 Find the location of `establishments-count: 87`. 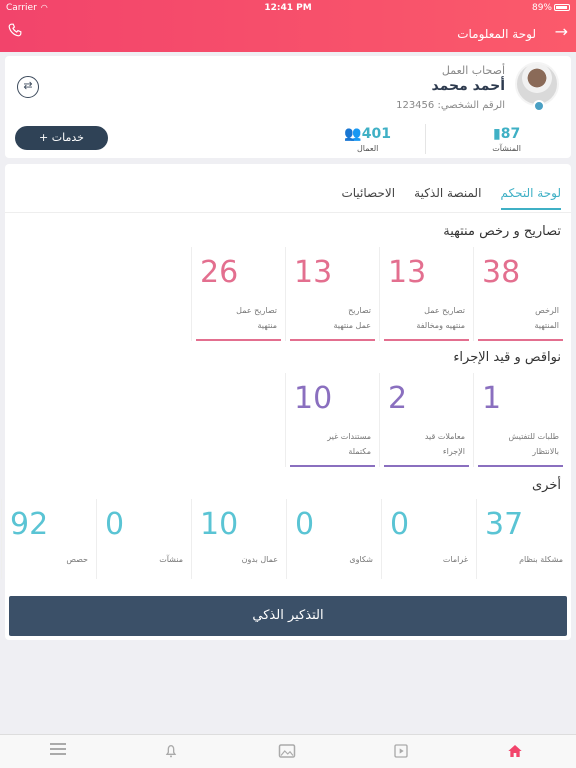

establishments-count: 87 is located at coordinates (510, 134).